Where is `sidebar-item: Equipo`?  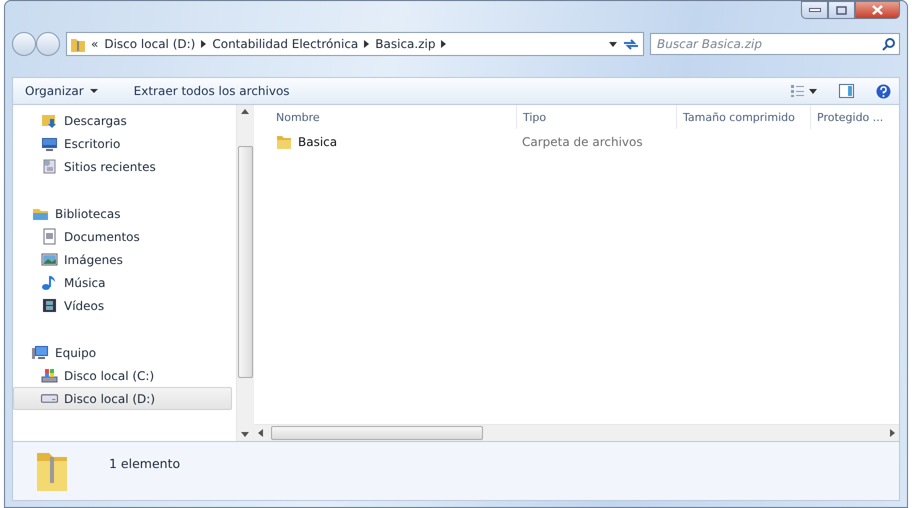
sidebar-item: Equipo is located at coordinates (122, 352).